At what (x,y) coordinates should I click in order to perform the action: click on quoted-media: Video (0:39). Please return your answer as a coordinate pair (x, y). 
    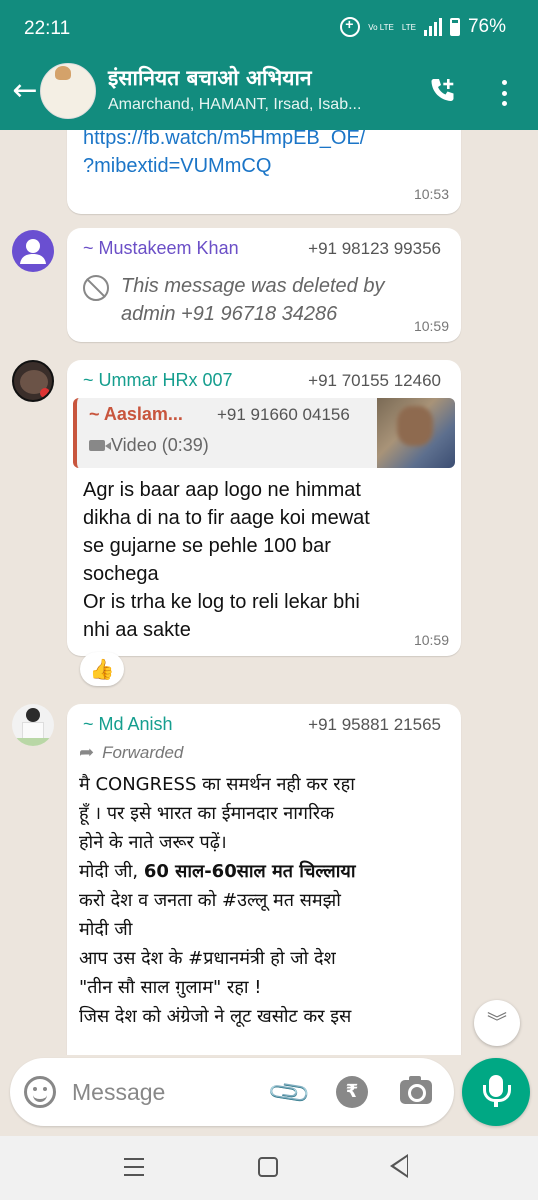
    Looking at the image, I should click on (149, 445).